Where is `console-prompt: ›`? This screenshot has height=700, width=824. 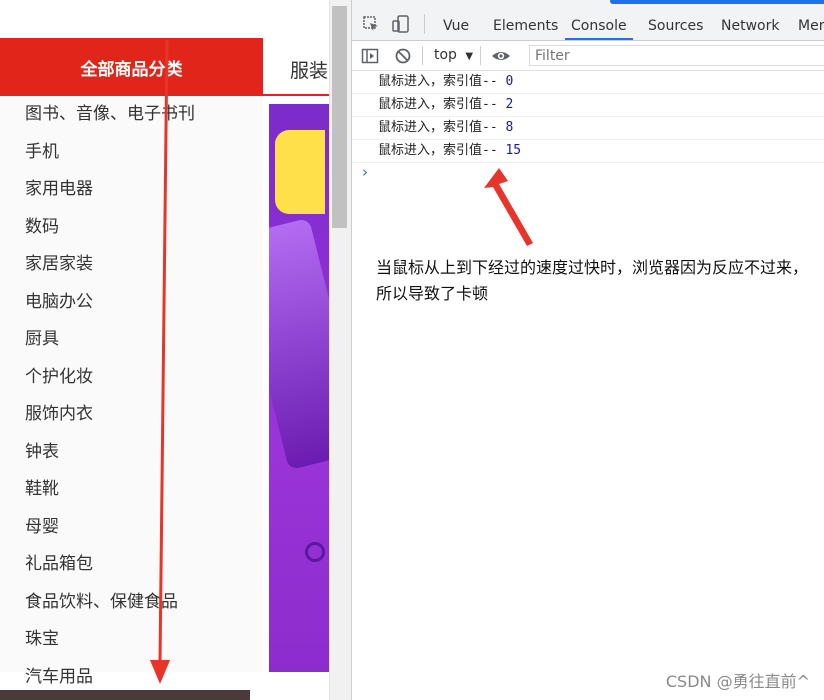
console-prompt: › is located at coordinates (365, 172).